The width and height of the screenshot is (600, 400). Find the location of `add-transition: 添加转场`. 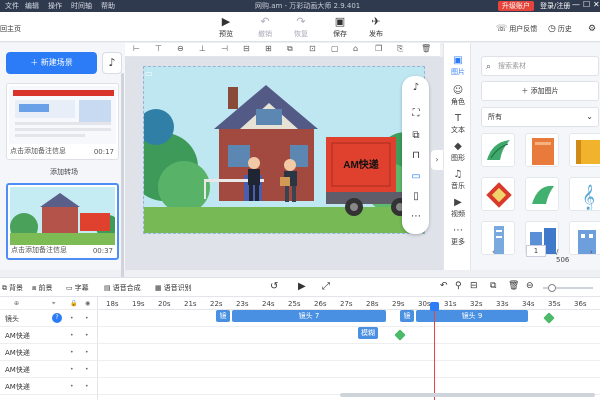

add-transition: 添加转场 is located at coordinates (64, 172).